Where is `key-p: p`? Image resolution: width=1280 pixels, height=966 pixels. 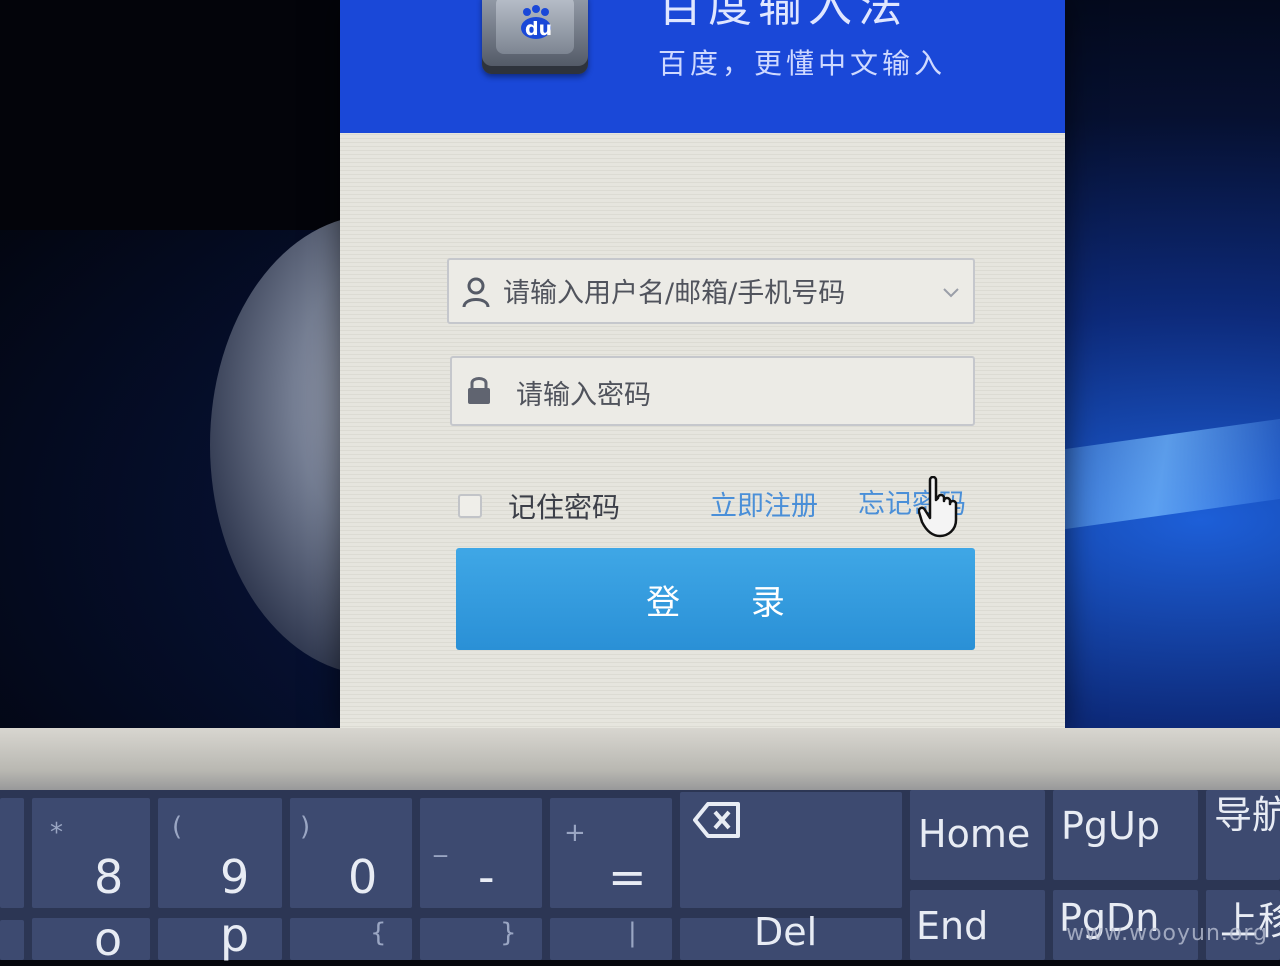
key-p: p is located at coordinates (220, 935).